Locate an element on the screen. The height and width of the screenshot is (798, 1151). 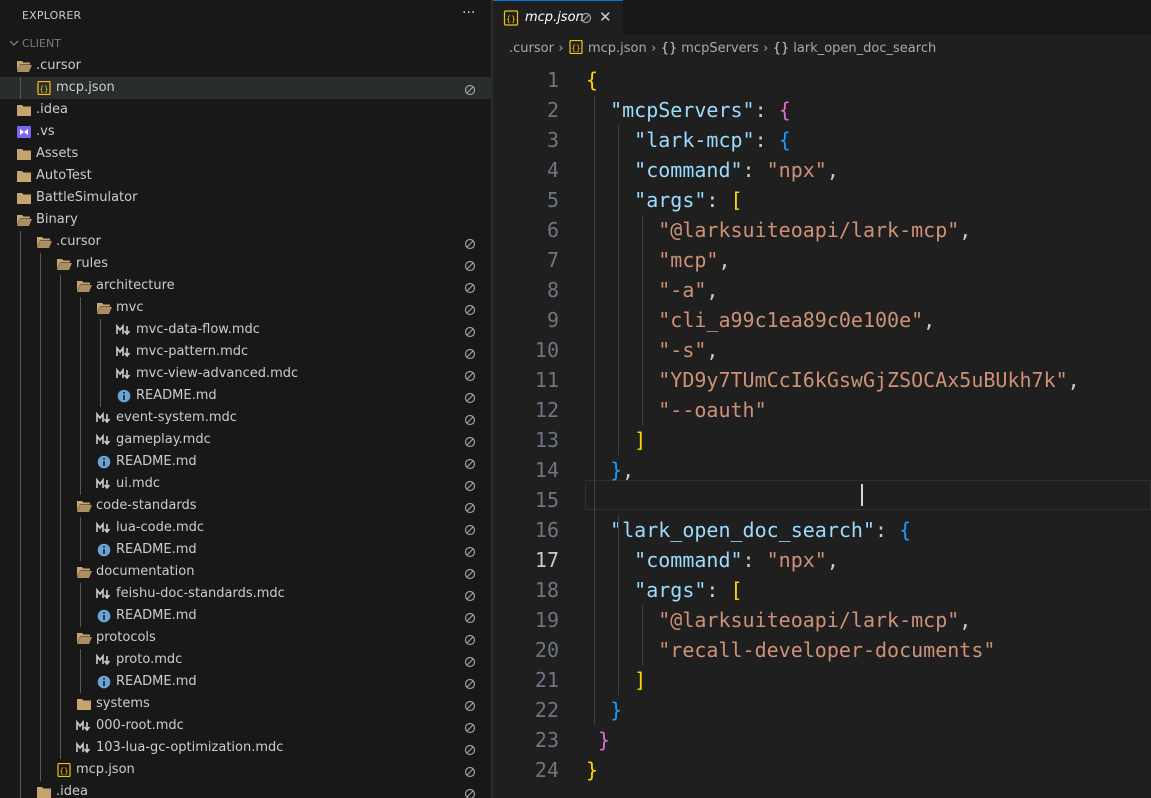
code-line: 1{ is located at coordinates (822, 80).